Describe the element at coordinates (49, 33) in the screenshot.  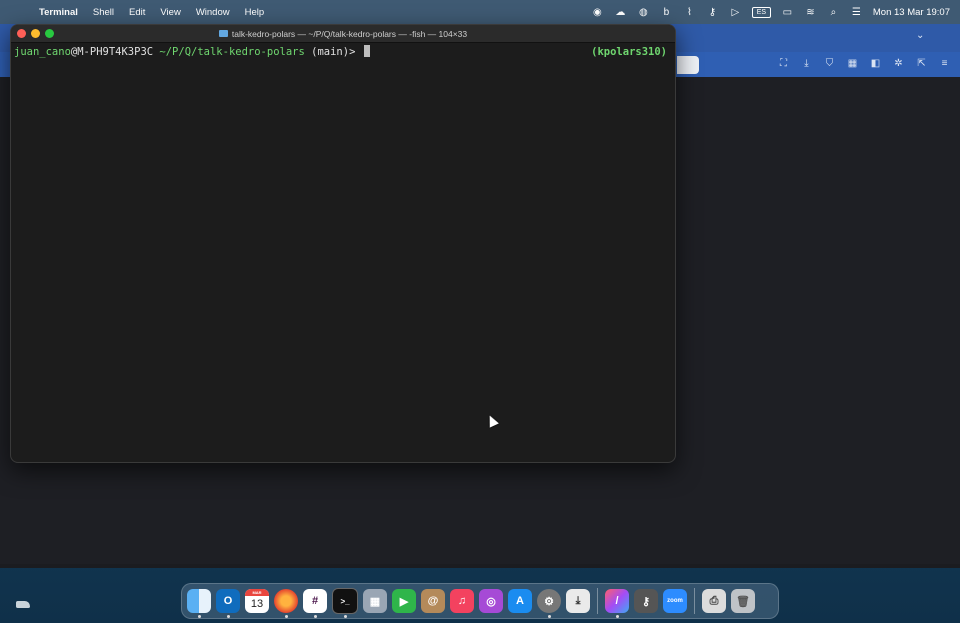
I see `zoom-button` at that location.